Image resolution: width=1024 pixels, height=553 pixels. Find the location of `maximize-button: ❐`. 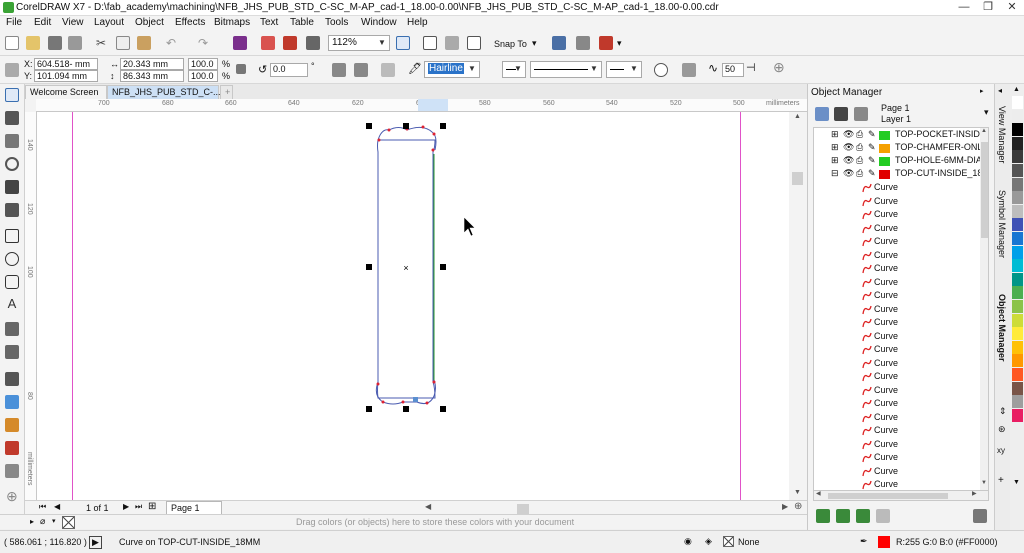

maximize-button: ❐ is located at coordinates (988, 8).